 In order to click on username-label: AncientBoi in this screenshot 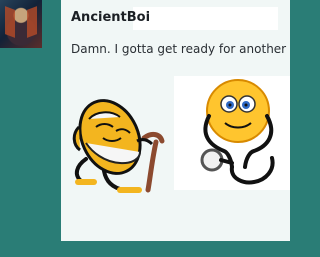, I will do `click(110, 18)`.